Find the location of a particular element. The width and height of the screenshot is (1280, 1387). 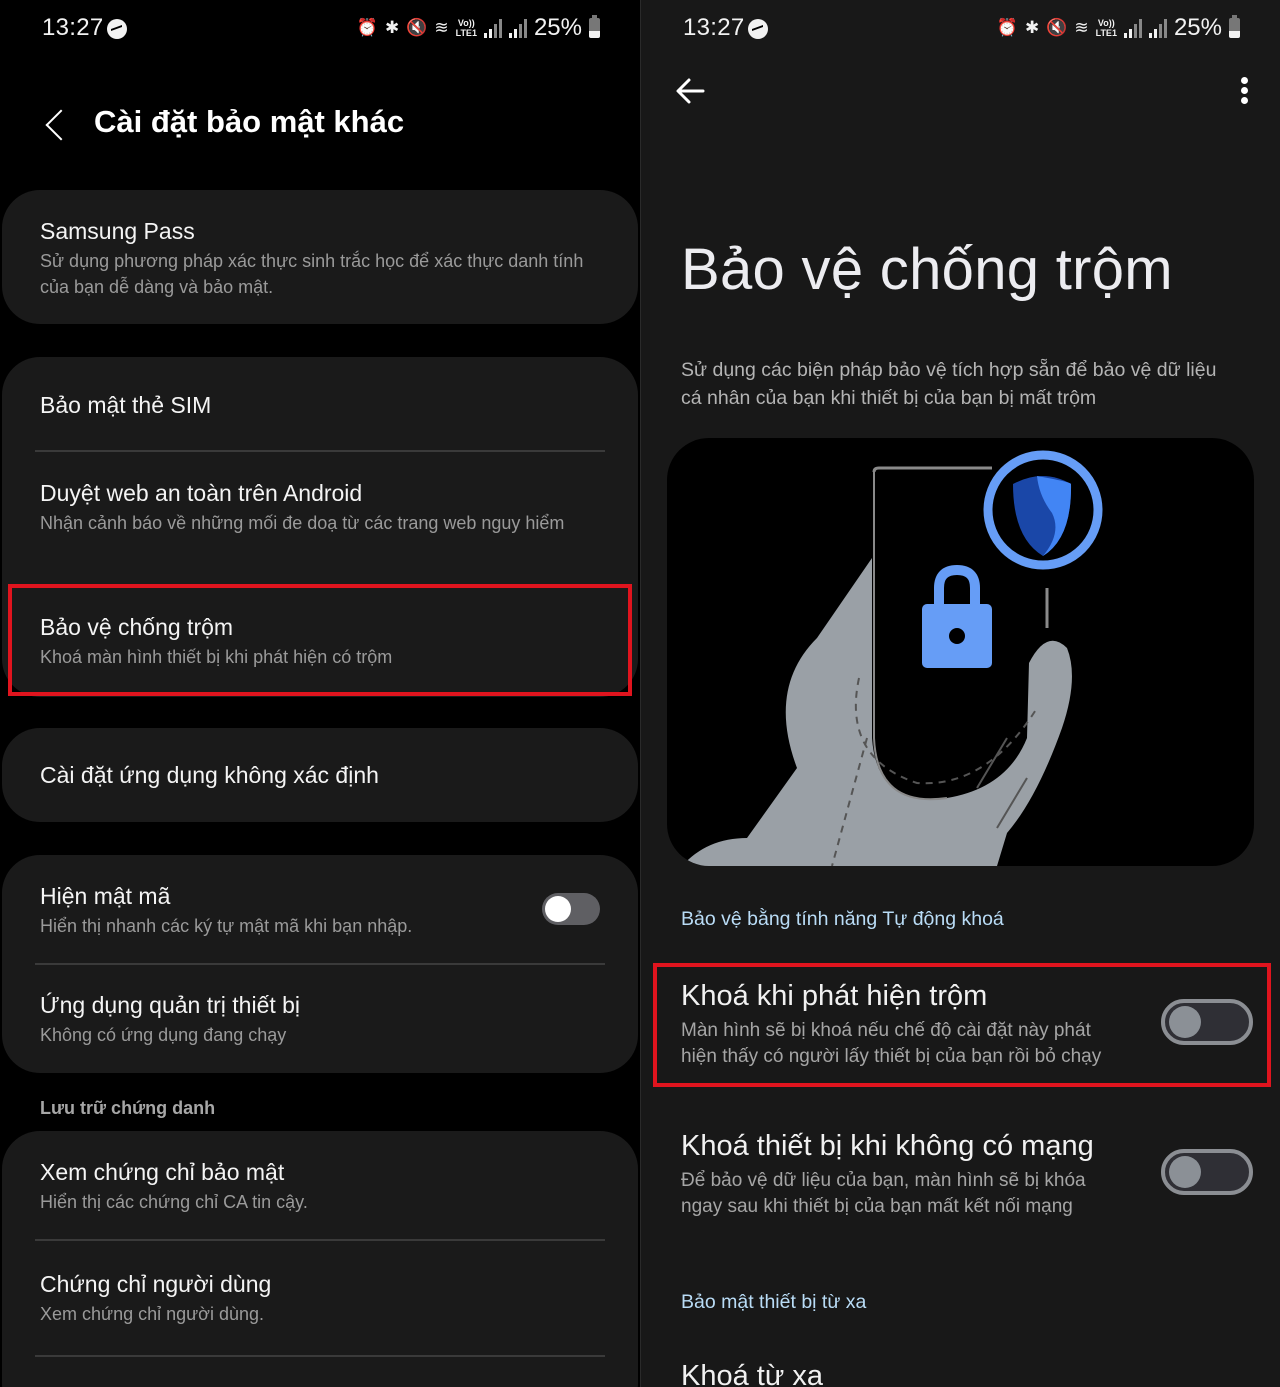

item-title: Hiện mật mã is located at coordinates (105, 896).